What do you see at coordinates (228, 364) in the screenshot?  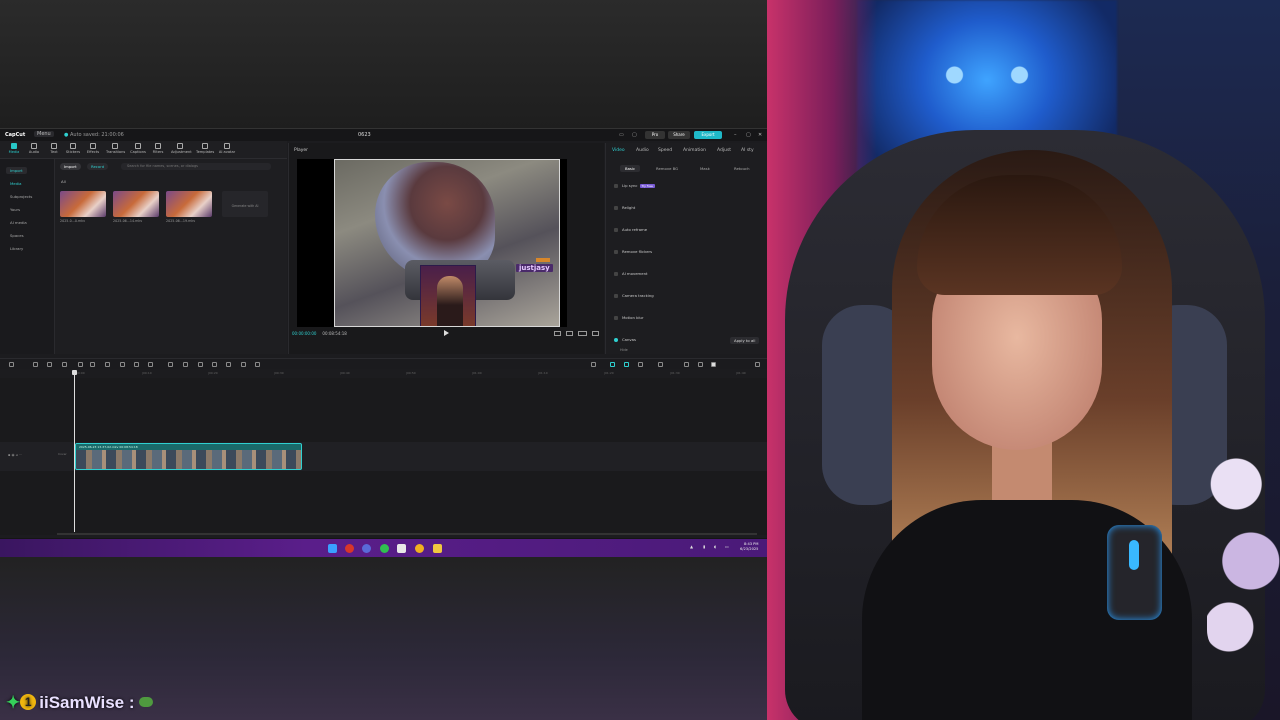 I see `marker-icon` at bounding box center [228, 364].